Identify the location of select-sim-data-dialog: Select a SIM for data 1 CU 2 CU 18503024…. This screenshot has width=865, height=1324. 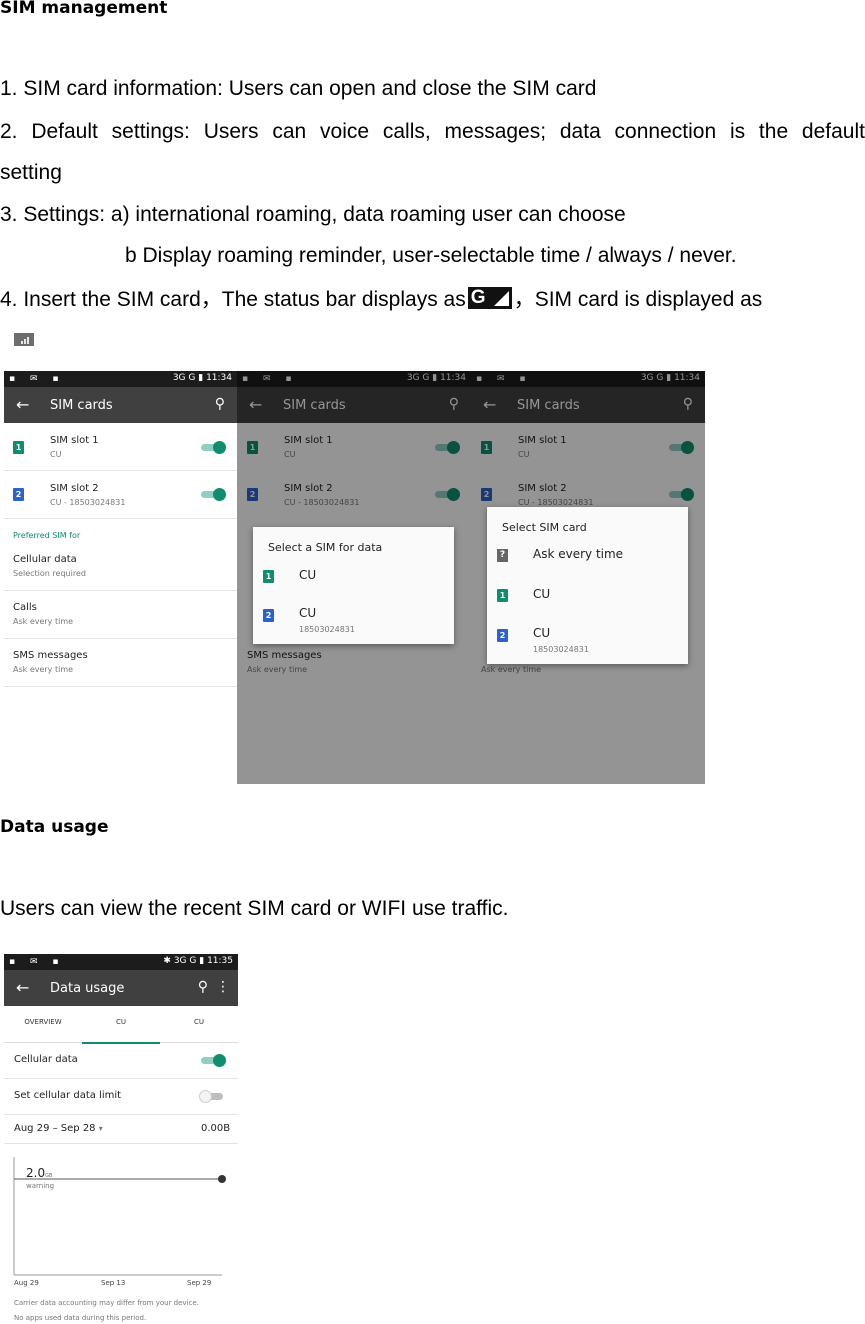
(353, 585).